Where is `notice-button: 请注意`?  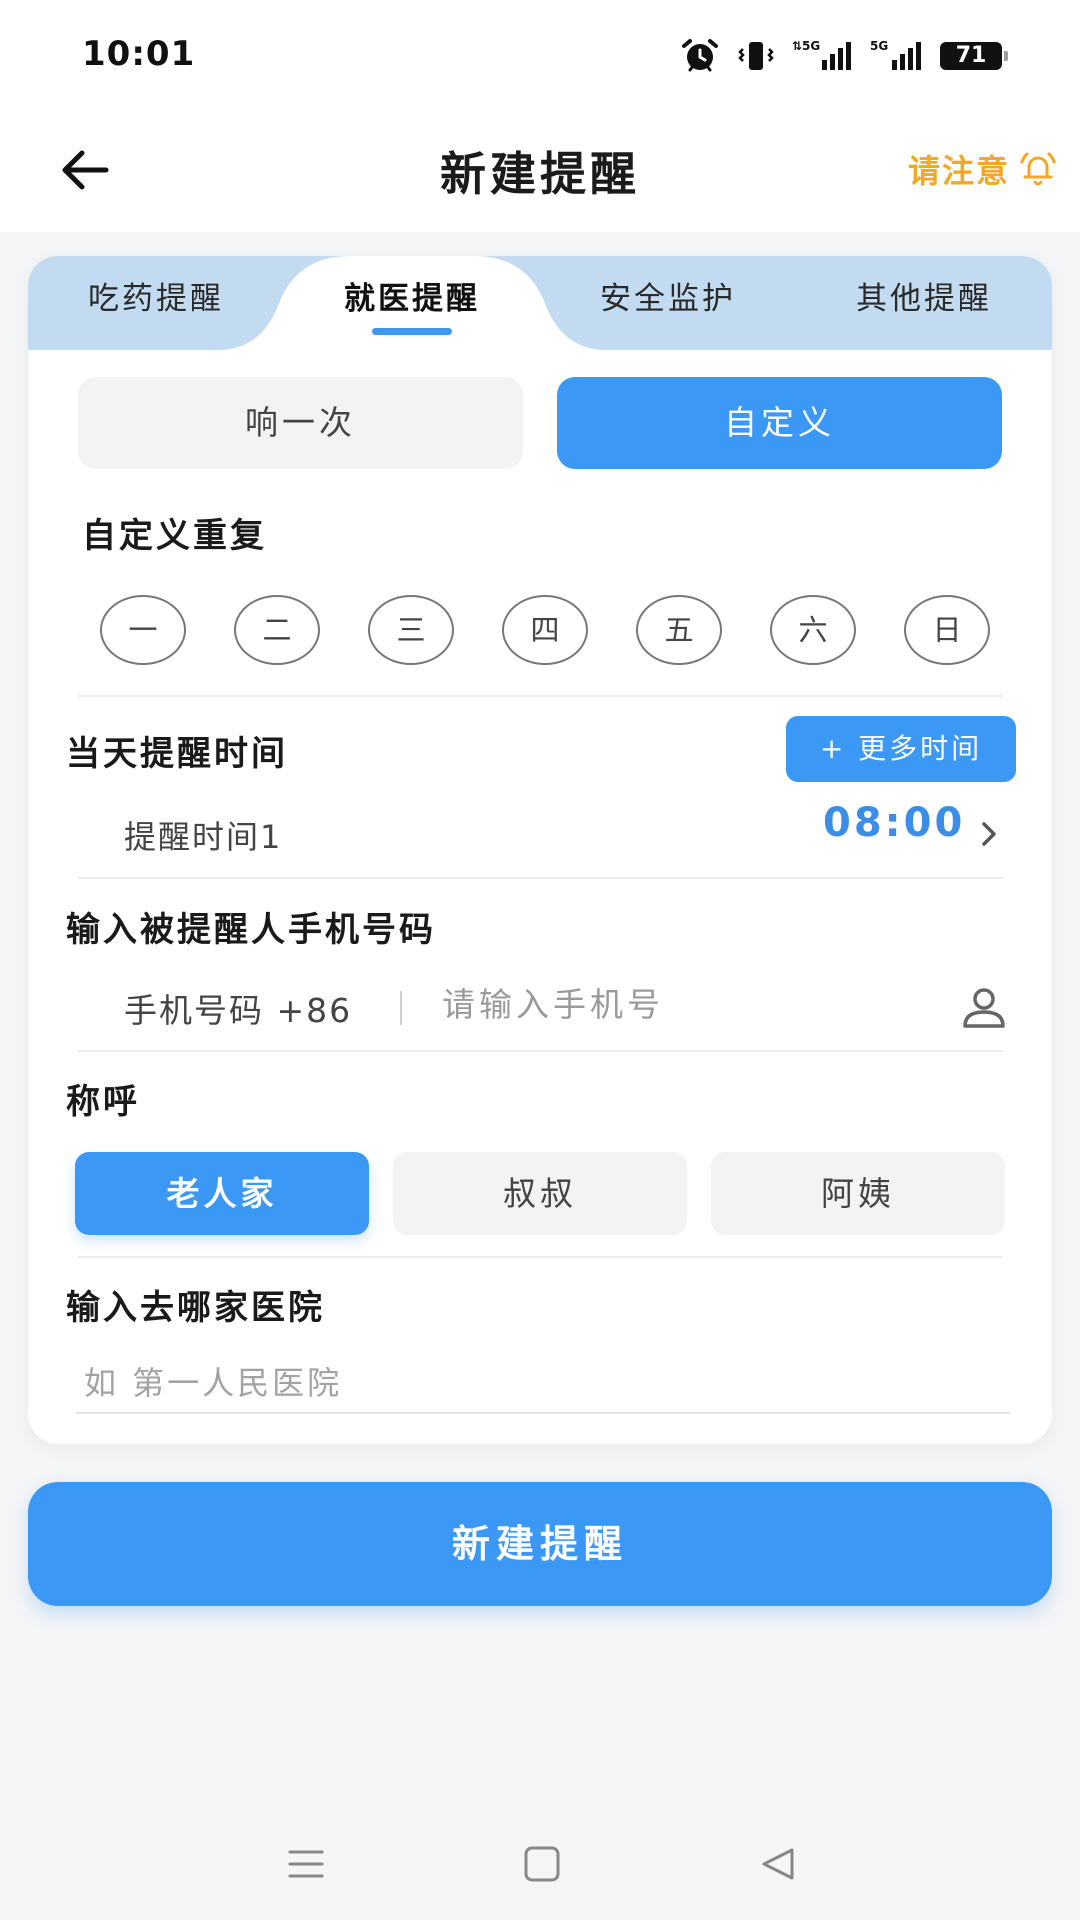 notice-button: 请注意 is located at coordinates (983, 169).